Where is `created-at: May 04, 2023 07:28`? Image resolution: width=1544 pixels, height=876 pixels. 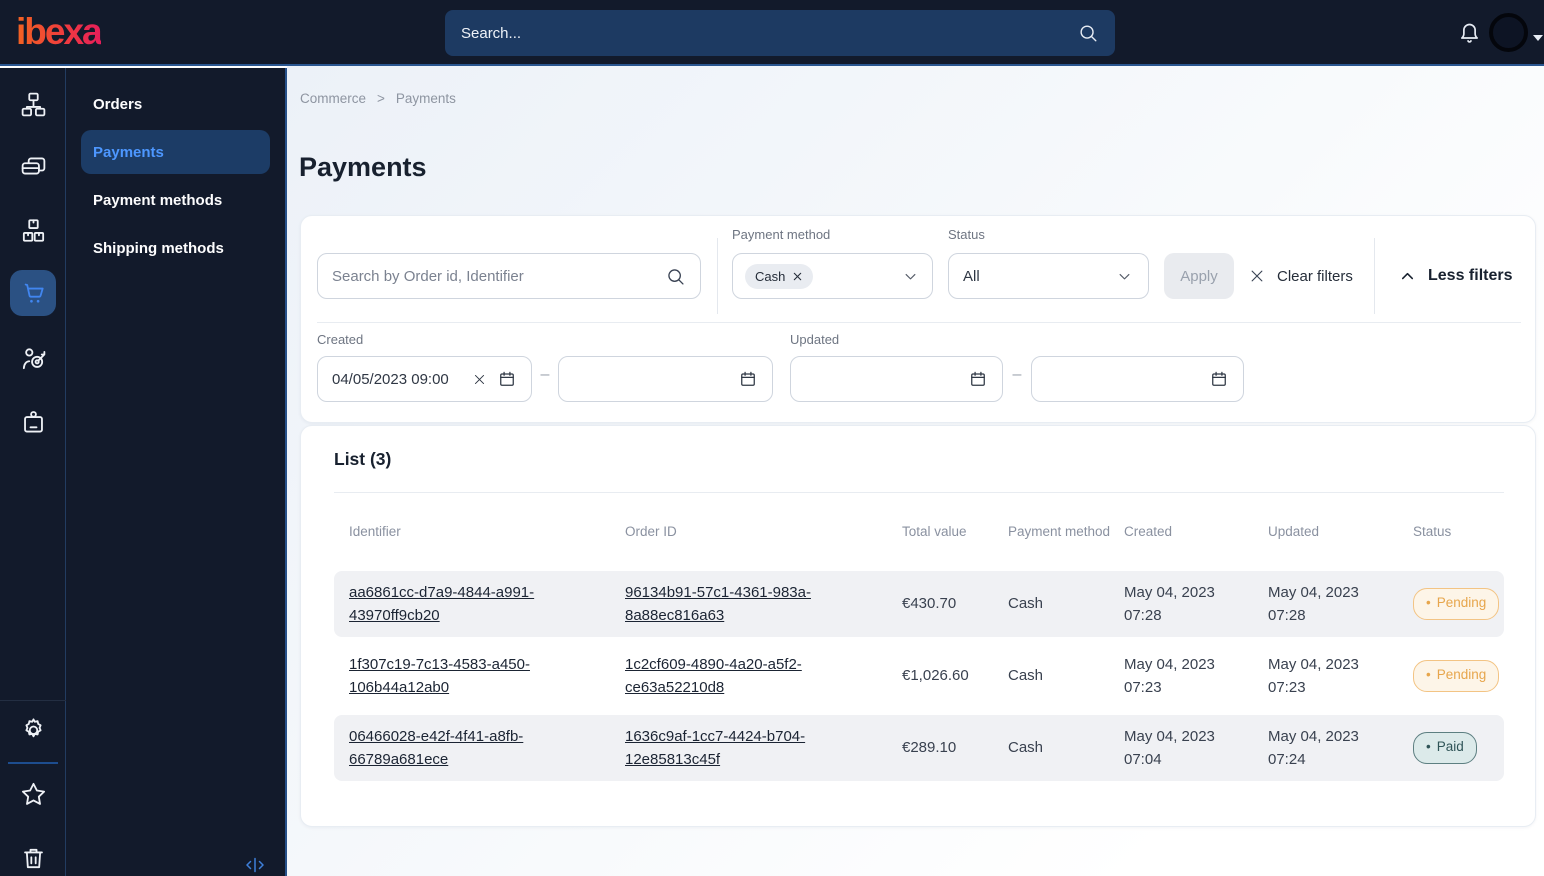 created-at: May 04, 2023 07:28 is located at coordinates (1169, 603).